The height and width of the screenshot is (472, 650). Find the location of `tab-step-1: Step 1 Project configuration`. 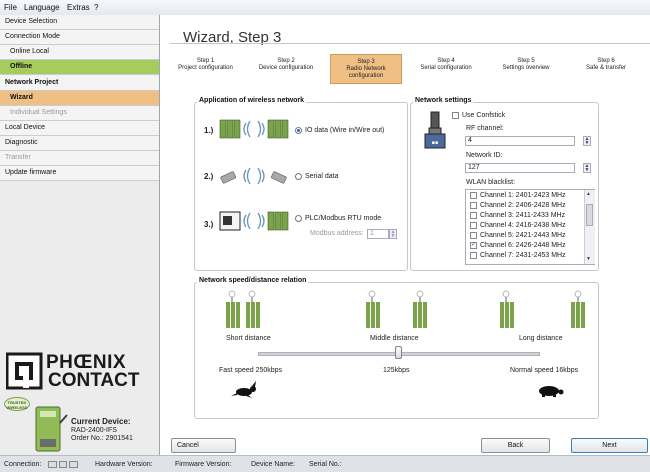

tab-step-1: Step 1 Project configuration is located at coordinates (205, 69).